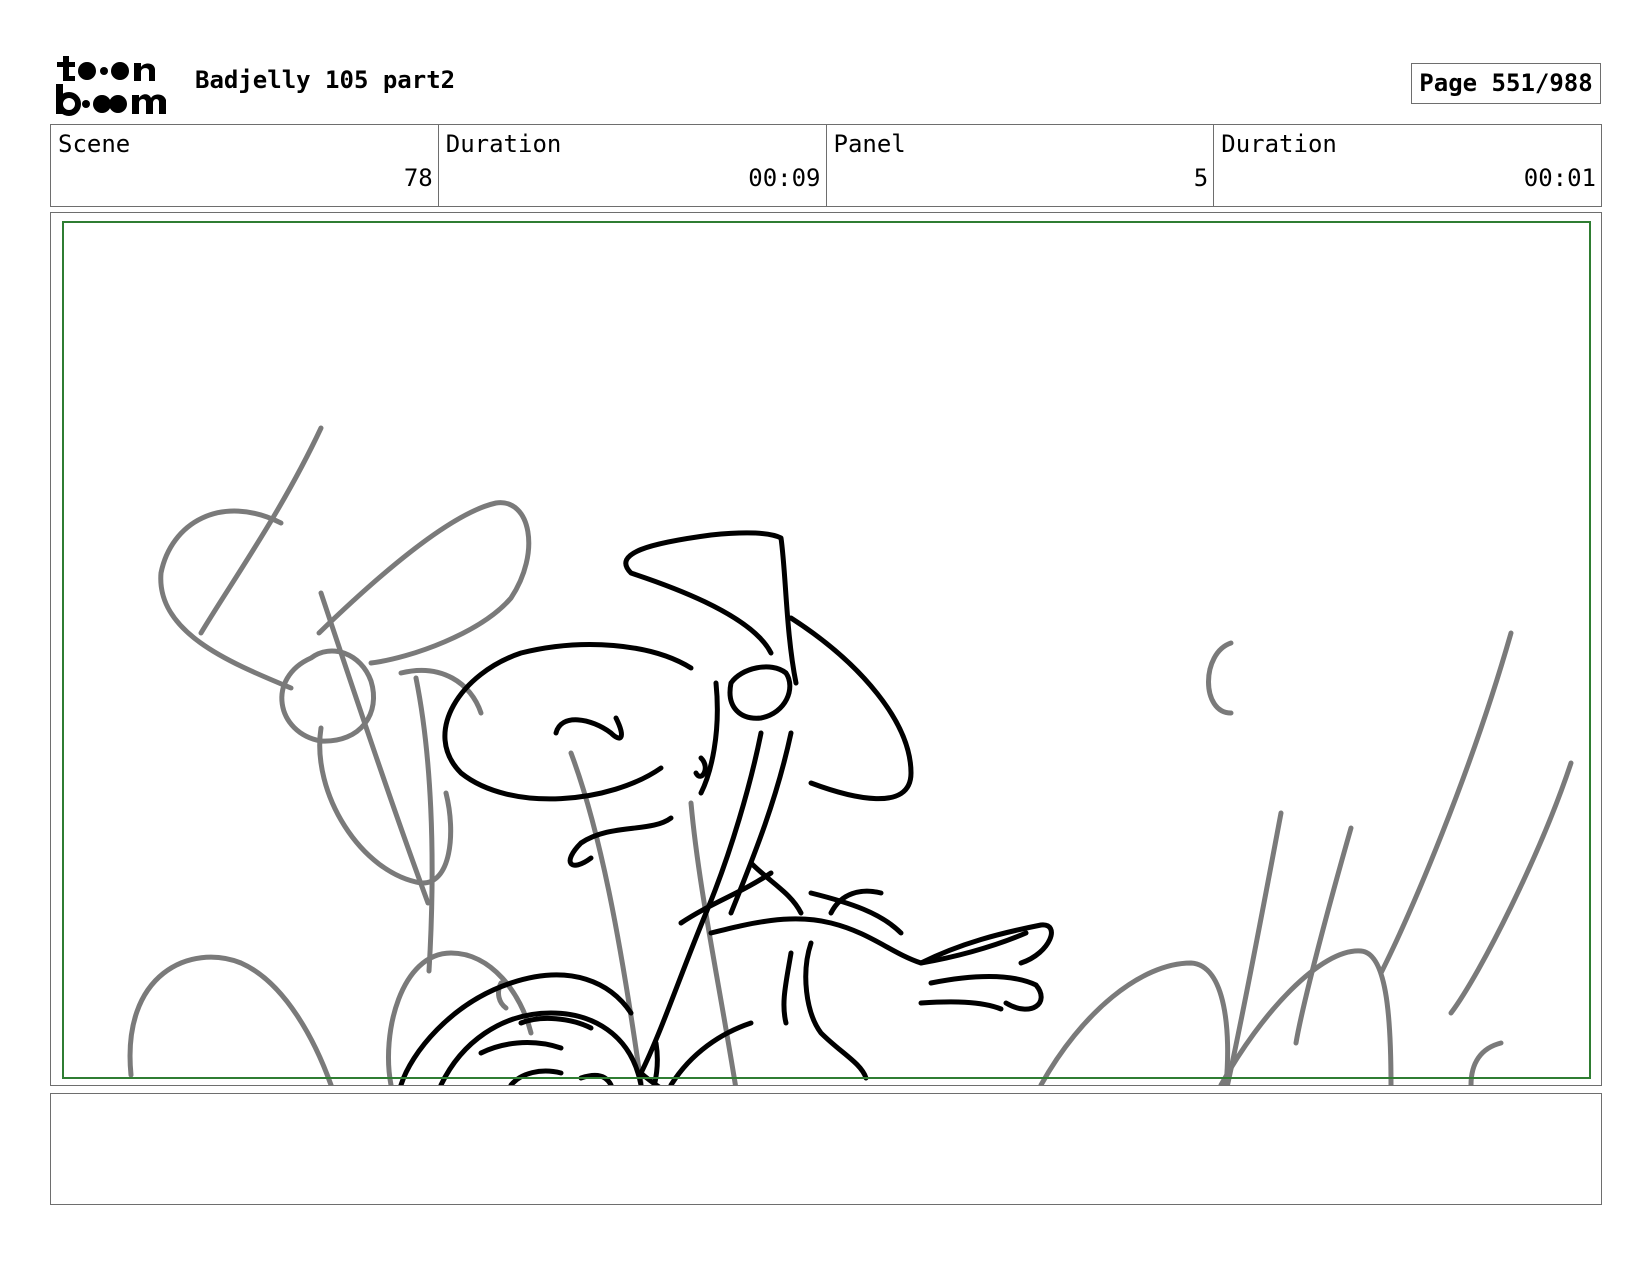  What do you see at coordinates (94, 144) in the screenshot?
I see `scene-label: Scene` at bounding box center [94, 144].